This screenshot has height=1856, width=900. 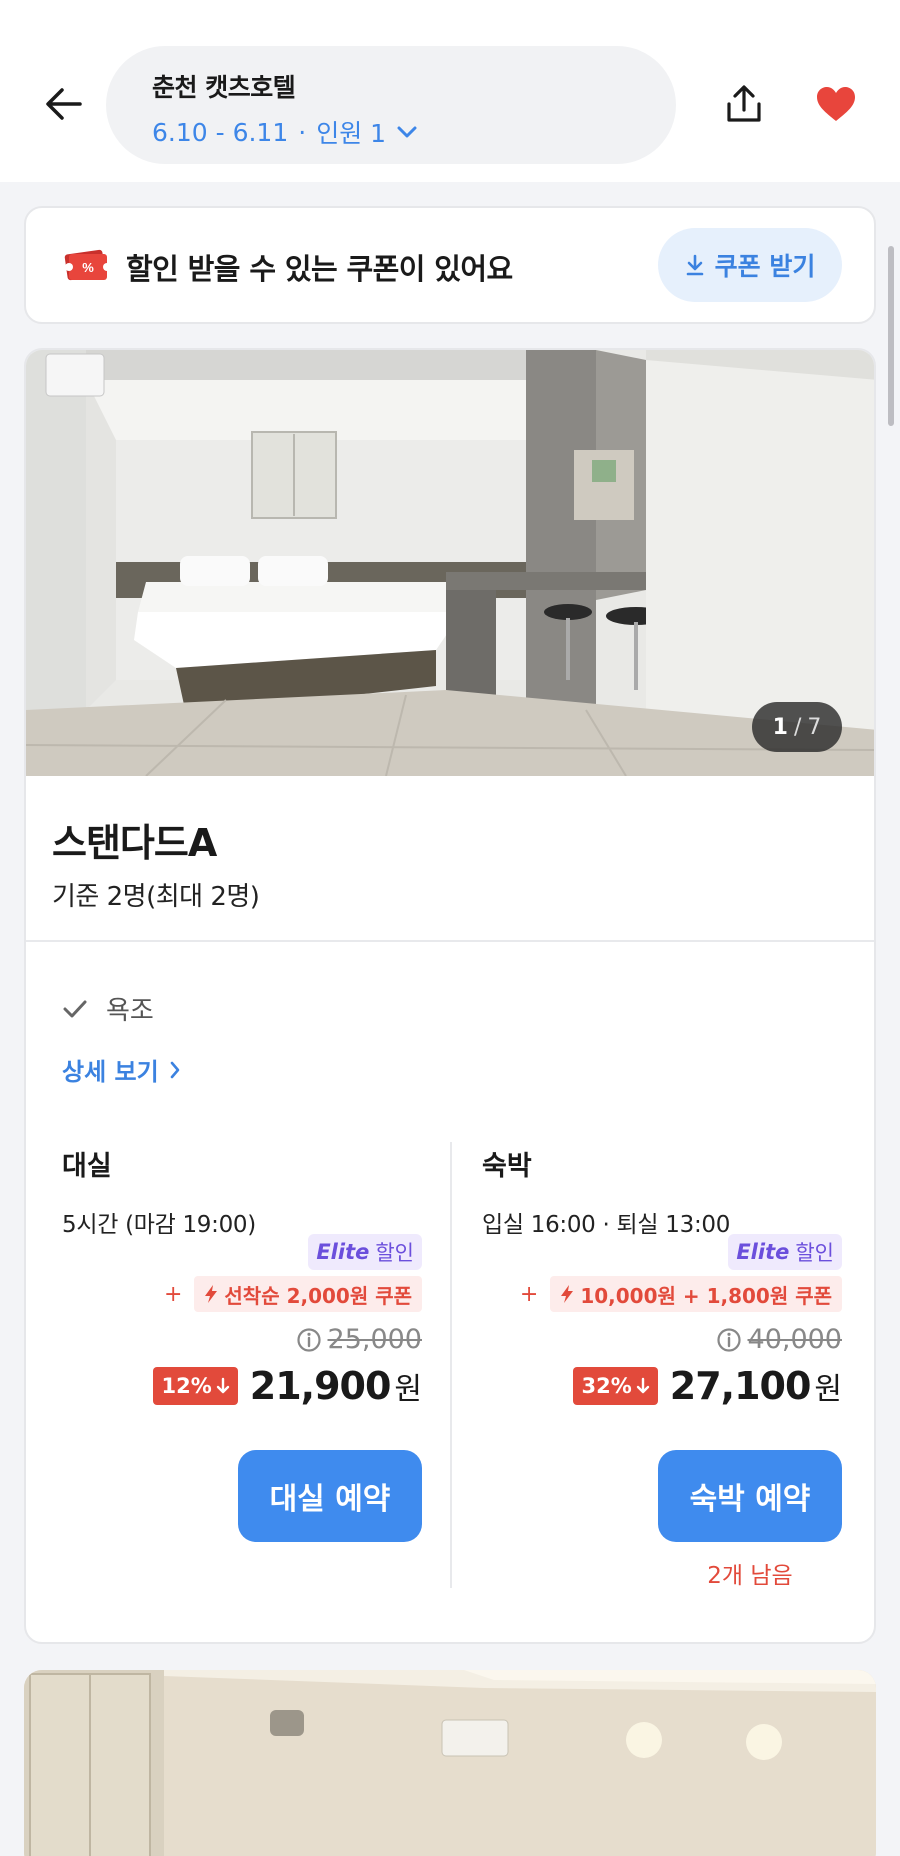 I want to click on original-price: 40,000, so click(x=779, y=1339).